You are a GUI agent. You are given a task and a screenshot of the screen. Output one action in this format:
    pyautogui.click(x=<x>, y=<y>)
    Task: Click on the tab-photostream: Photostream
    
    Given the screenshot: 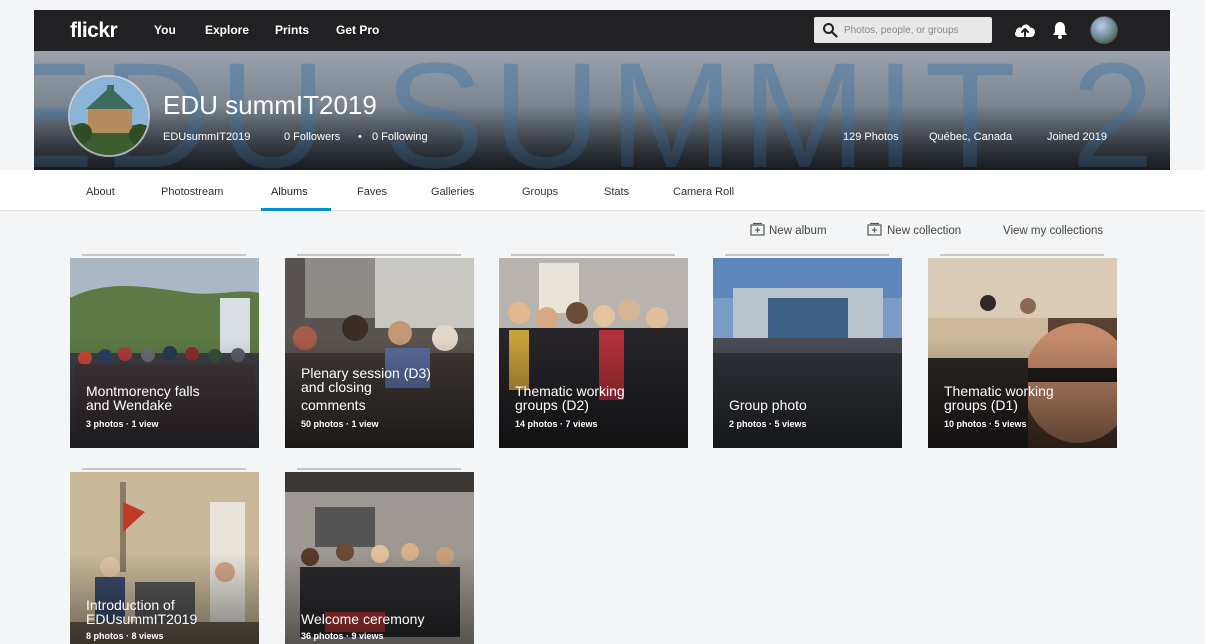 What is the action you would take?
    pyautogui.click(x=192, y=192)
    